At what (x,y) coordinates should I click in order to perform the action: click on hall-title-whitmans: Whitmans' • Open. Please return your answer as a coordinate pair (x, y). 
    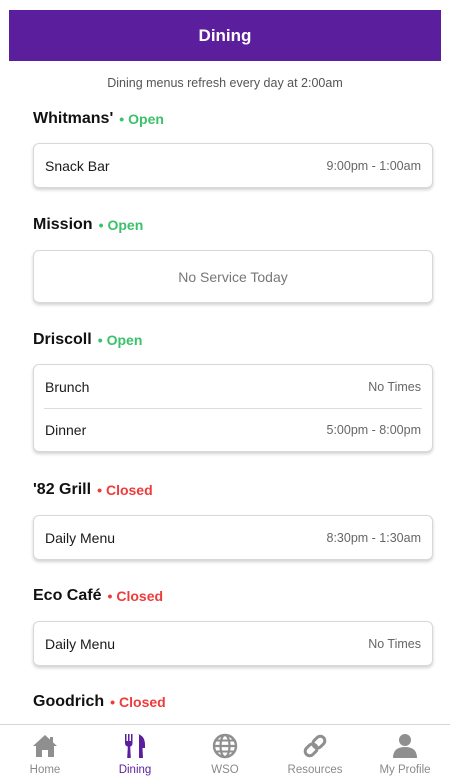
    Looking at the image, I should click on (98, 118).